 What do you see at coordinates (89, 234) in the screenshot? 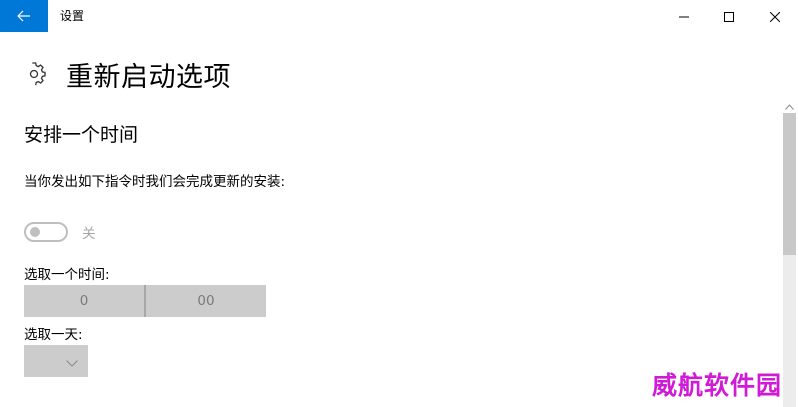
I see `toggle-state-label: 关` at bounding box center [89, 234].